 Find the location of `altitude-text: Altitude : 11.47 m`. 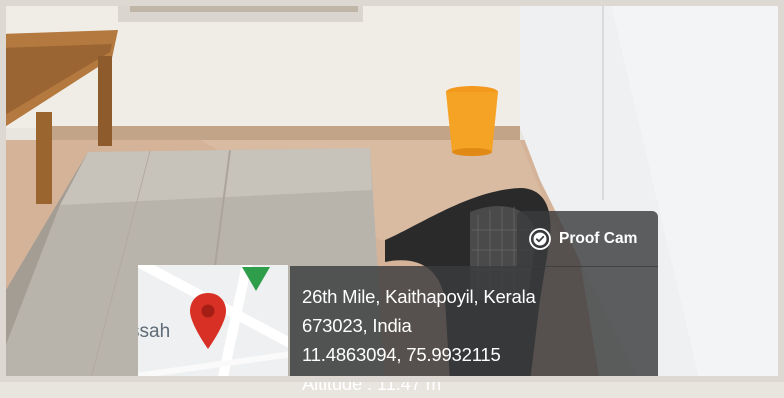

altitude-text: Altitude : 11.47 m is located at coordinates (371, 383).